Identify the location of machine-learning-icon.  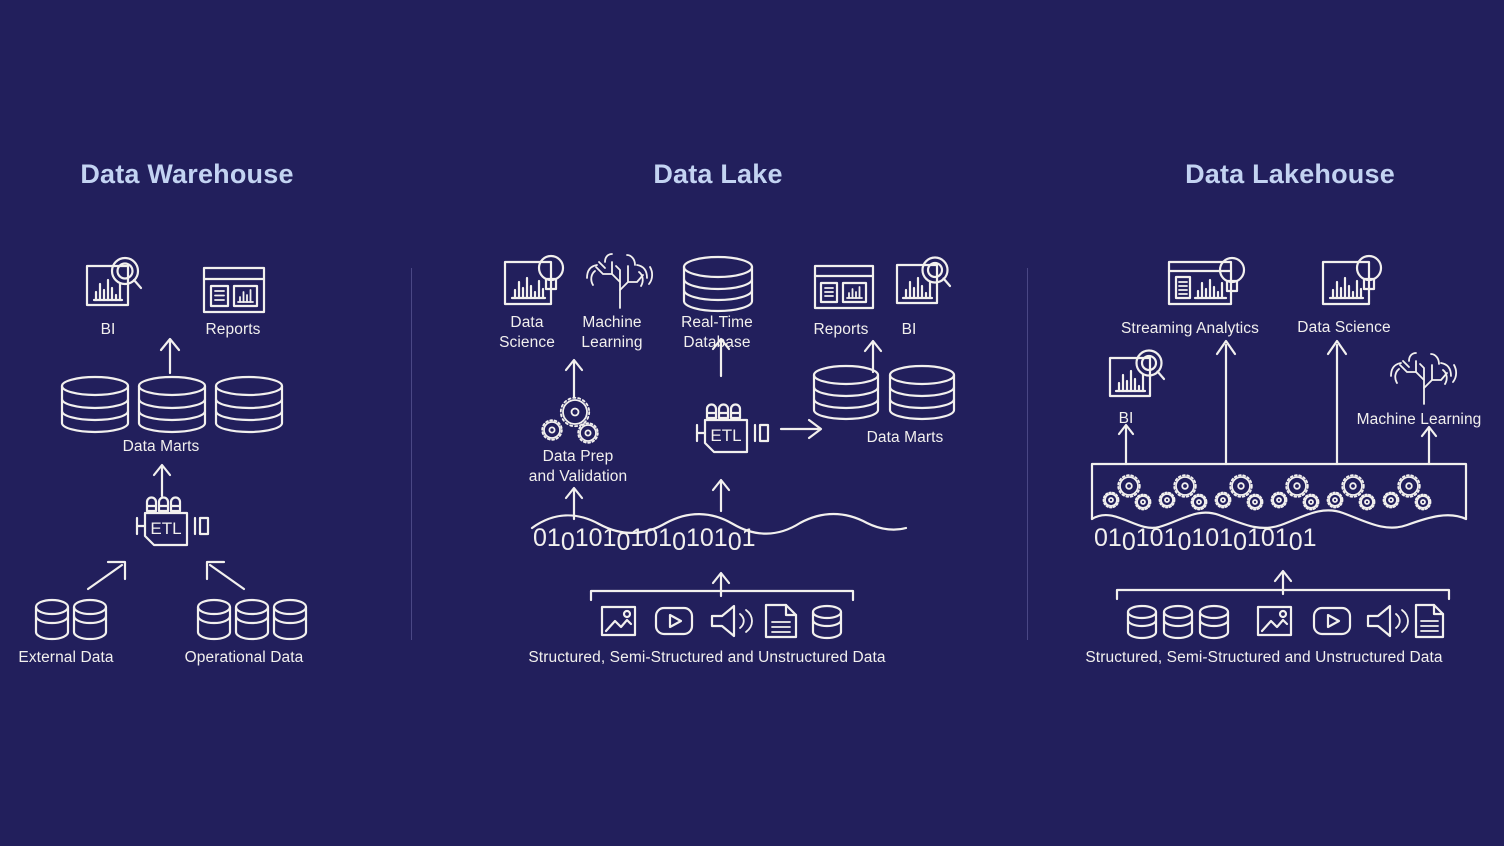
(620, 281).